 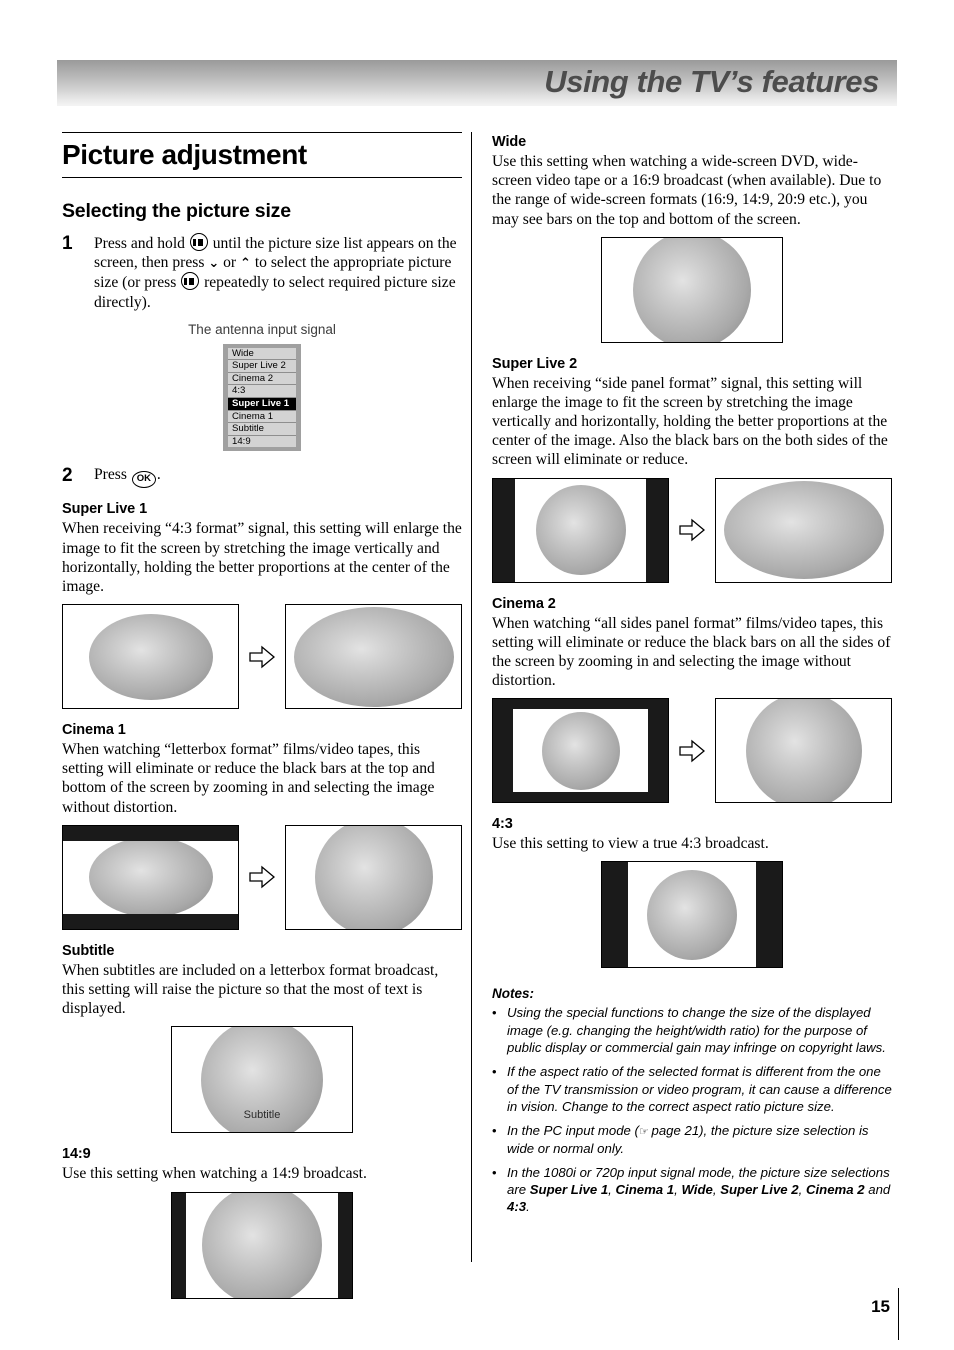 What do you see at coordinates (214, 264) in the screenshot?
I see `chevron-down-icon: ⌄` at bounding box center [214, 264].